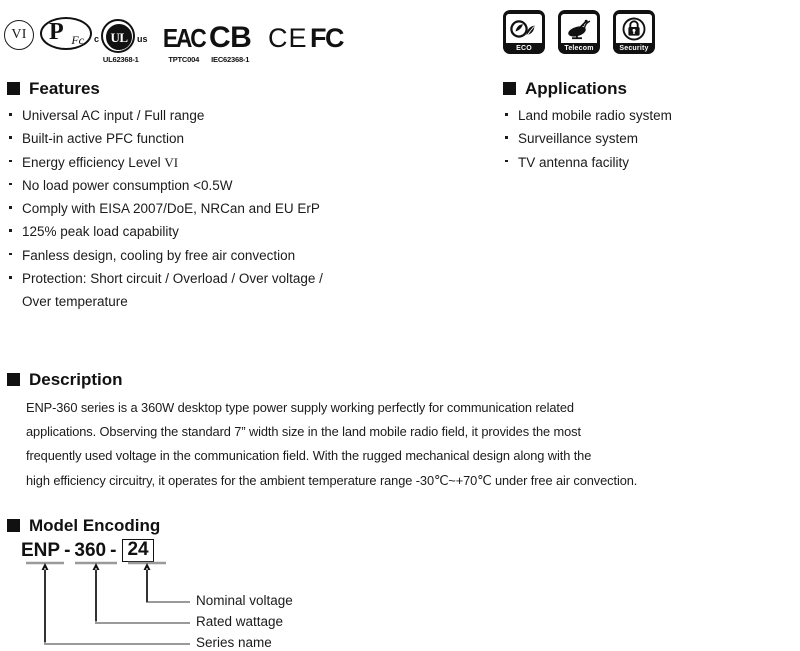 This screenshot has height=651, width=800. I want to click on list-item: Surveillance system, so click(587, 138).